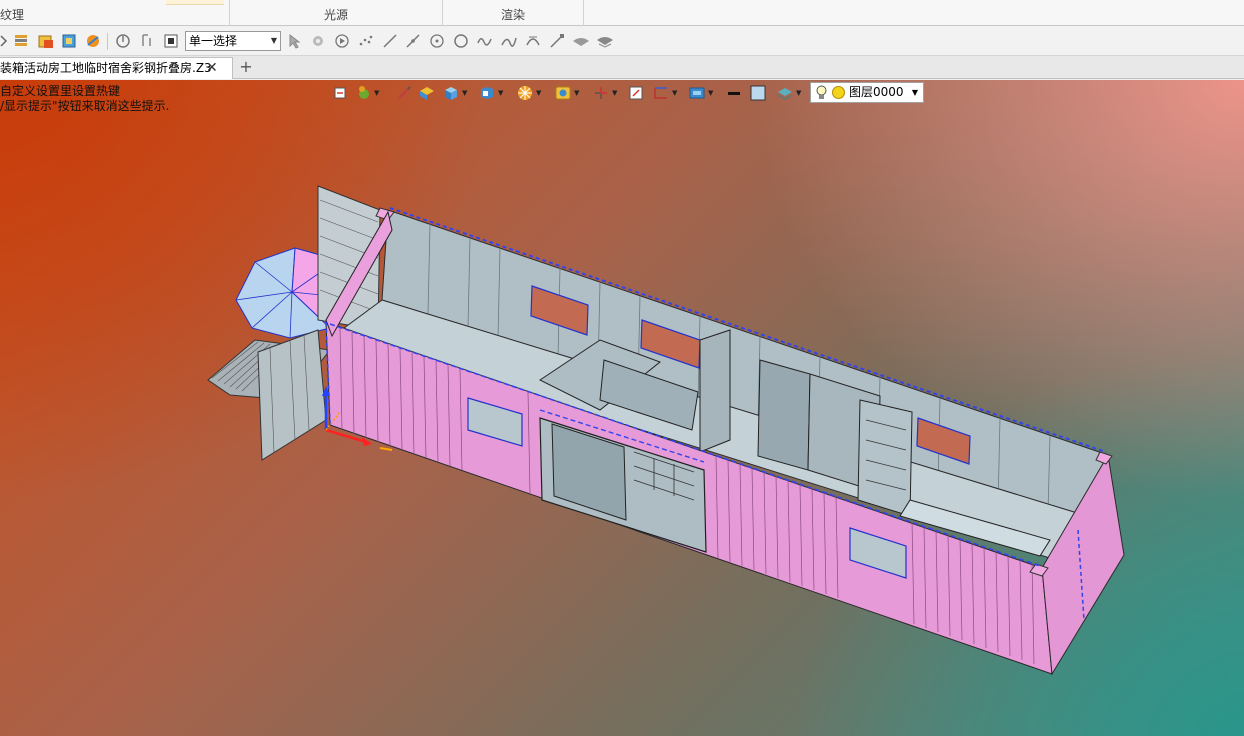 The height and width of the screenshot is (736, 1244). What do you see at coordinates (490, 93) in the screenshot?
I see `cube-render-icon: ▼` at bounding box center [490, 93].